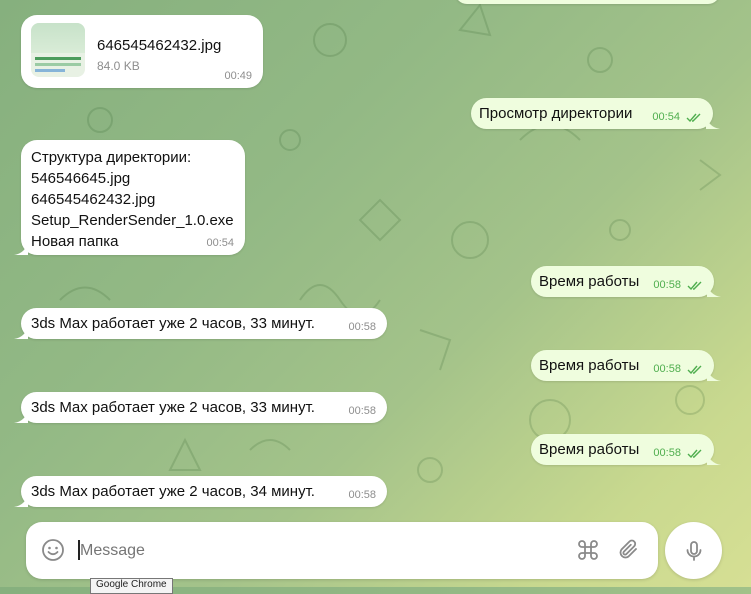 The image size is (751, 594). I want to click on message-time: 00:49, so click(238, 76).